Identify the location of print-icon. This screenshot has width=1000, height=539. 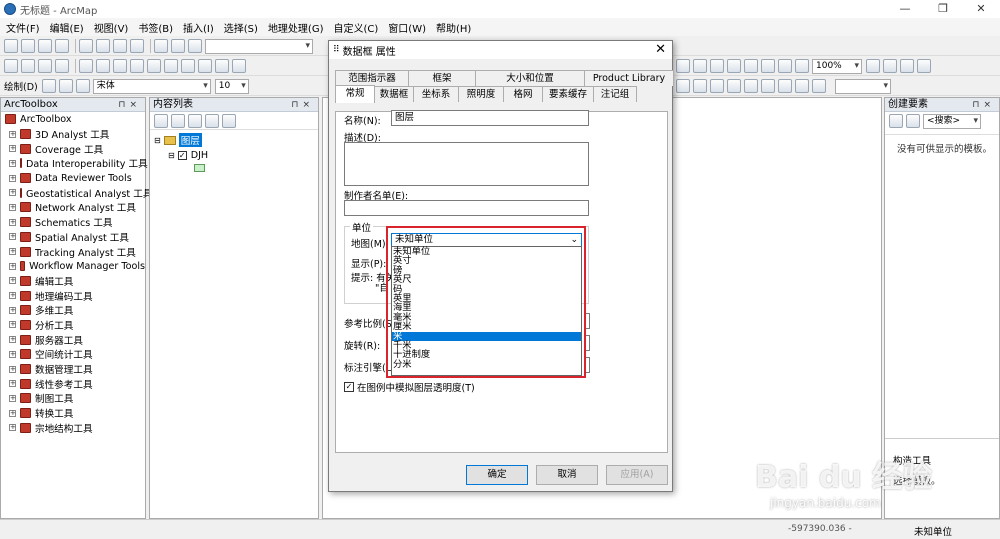
(62, 46).